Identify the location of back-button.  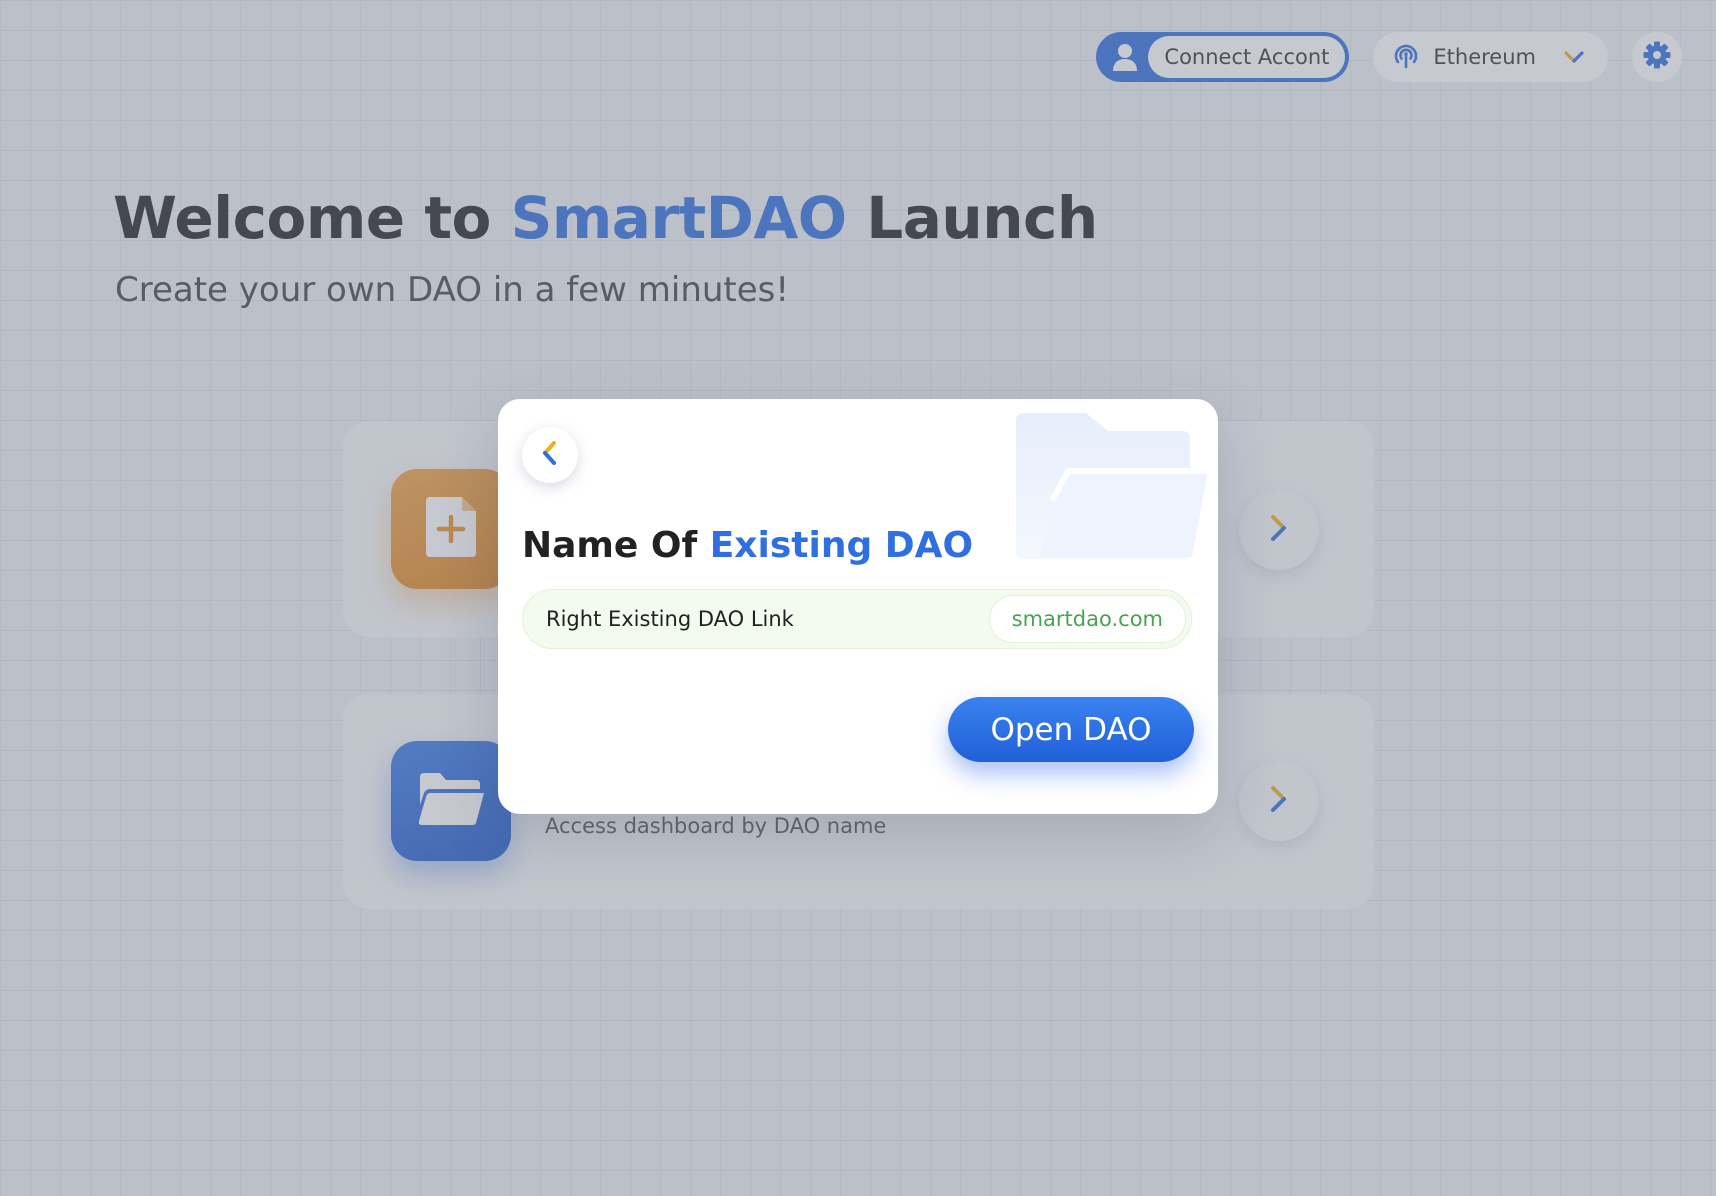
(550, 455).